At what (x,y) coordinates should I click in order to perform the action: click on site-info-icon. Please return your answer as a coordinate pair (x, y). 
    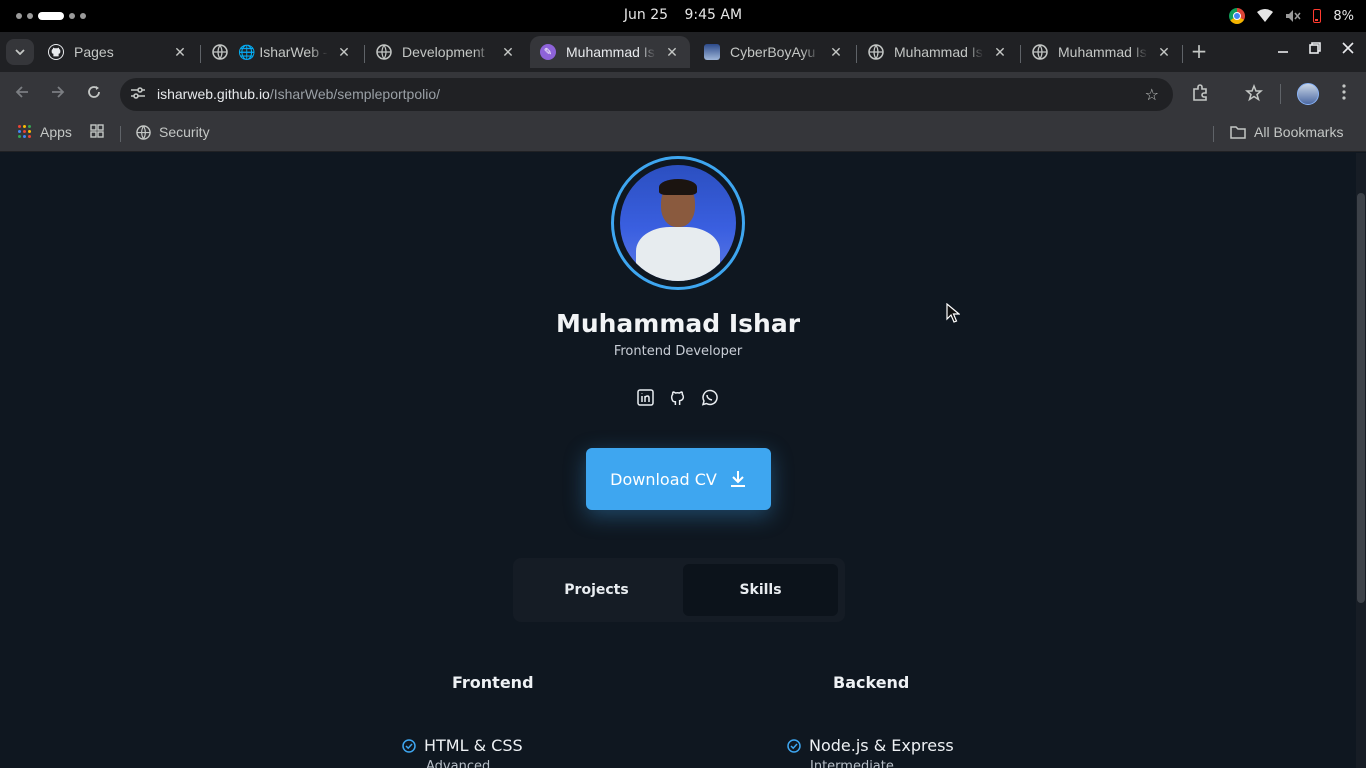
    Looking at the image, I should click on (138, 94).